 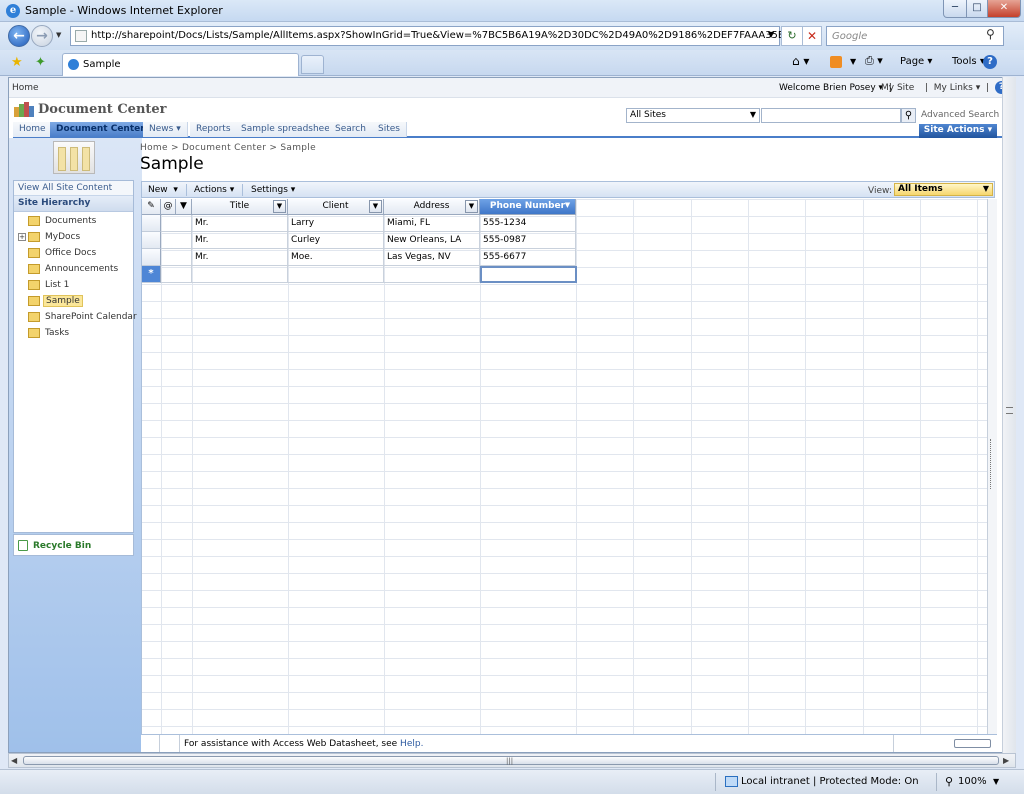 I want to click on nav-search: Search, so click(x=351, y=129).